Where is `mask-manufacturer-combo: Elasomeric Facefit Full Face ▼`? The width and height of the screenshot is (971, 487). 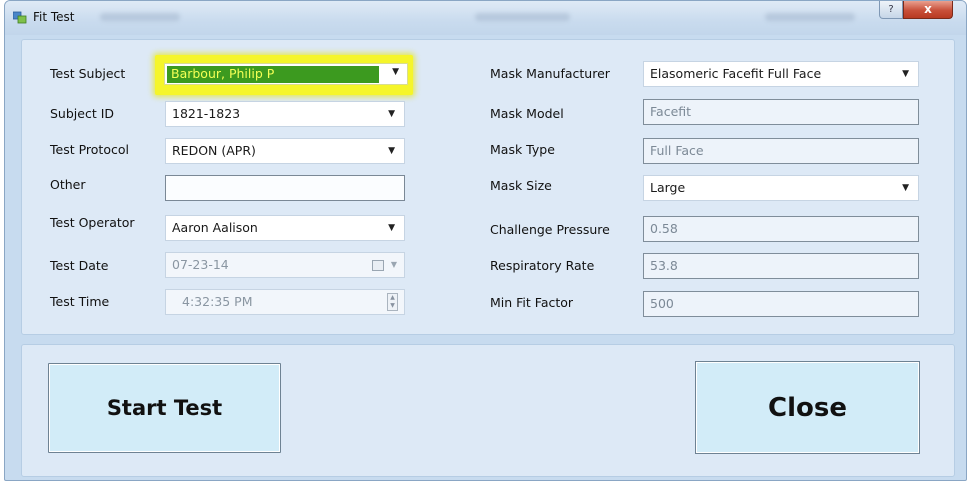 mask-manufacturer-combo: Elasomeric Facefit Full Face ▼ is located at coordinates (781, 74).